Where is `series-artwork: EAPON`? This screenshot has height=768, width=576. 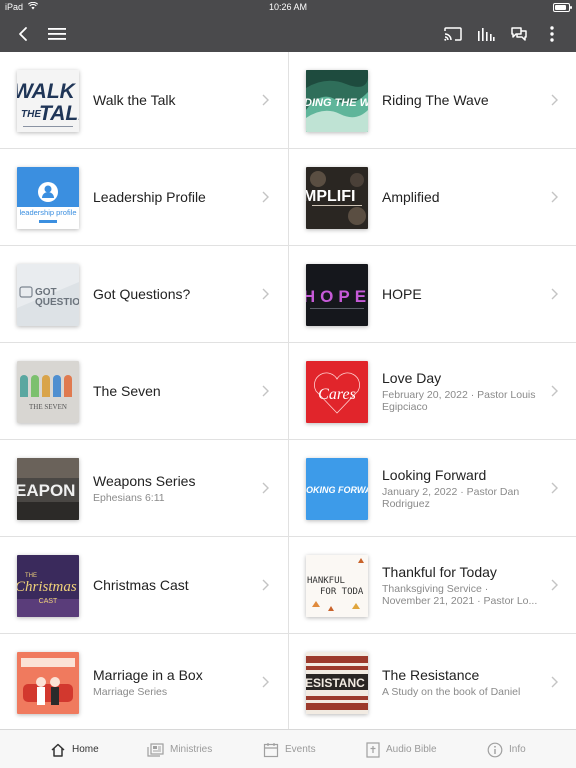 series-artwork: EAPON is located at coordinates (48, 489).